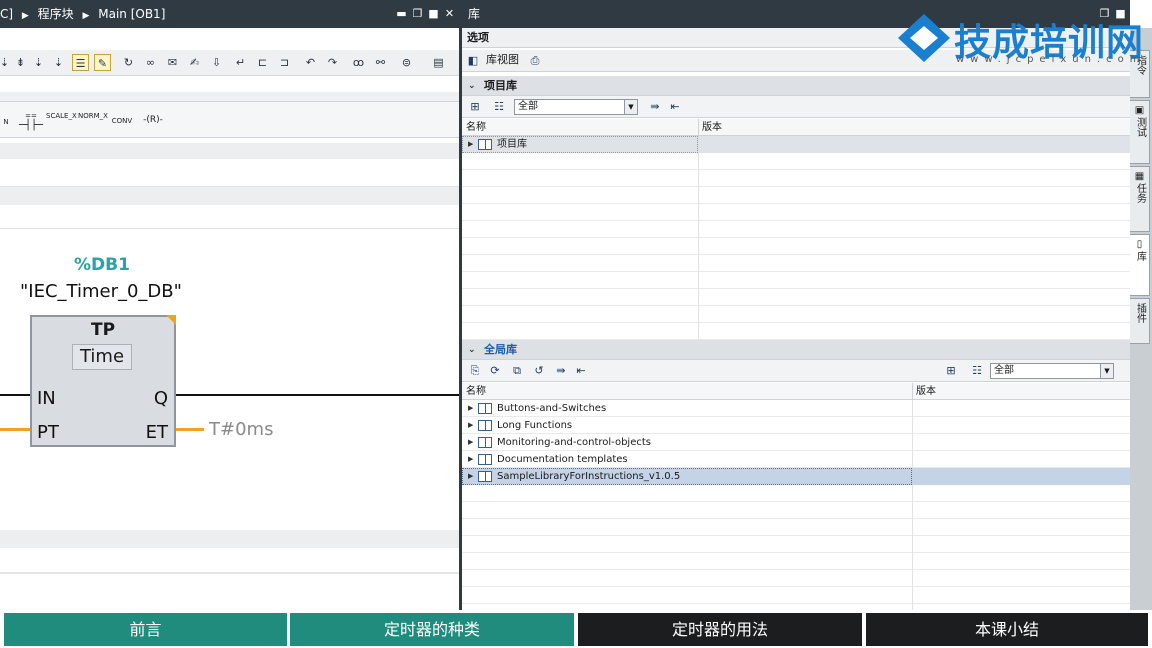 This screenshot has height=648, width=1152. I want to click on edit-icon: ✍, so click(194, 62).